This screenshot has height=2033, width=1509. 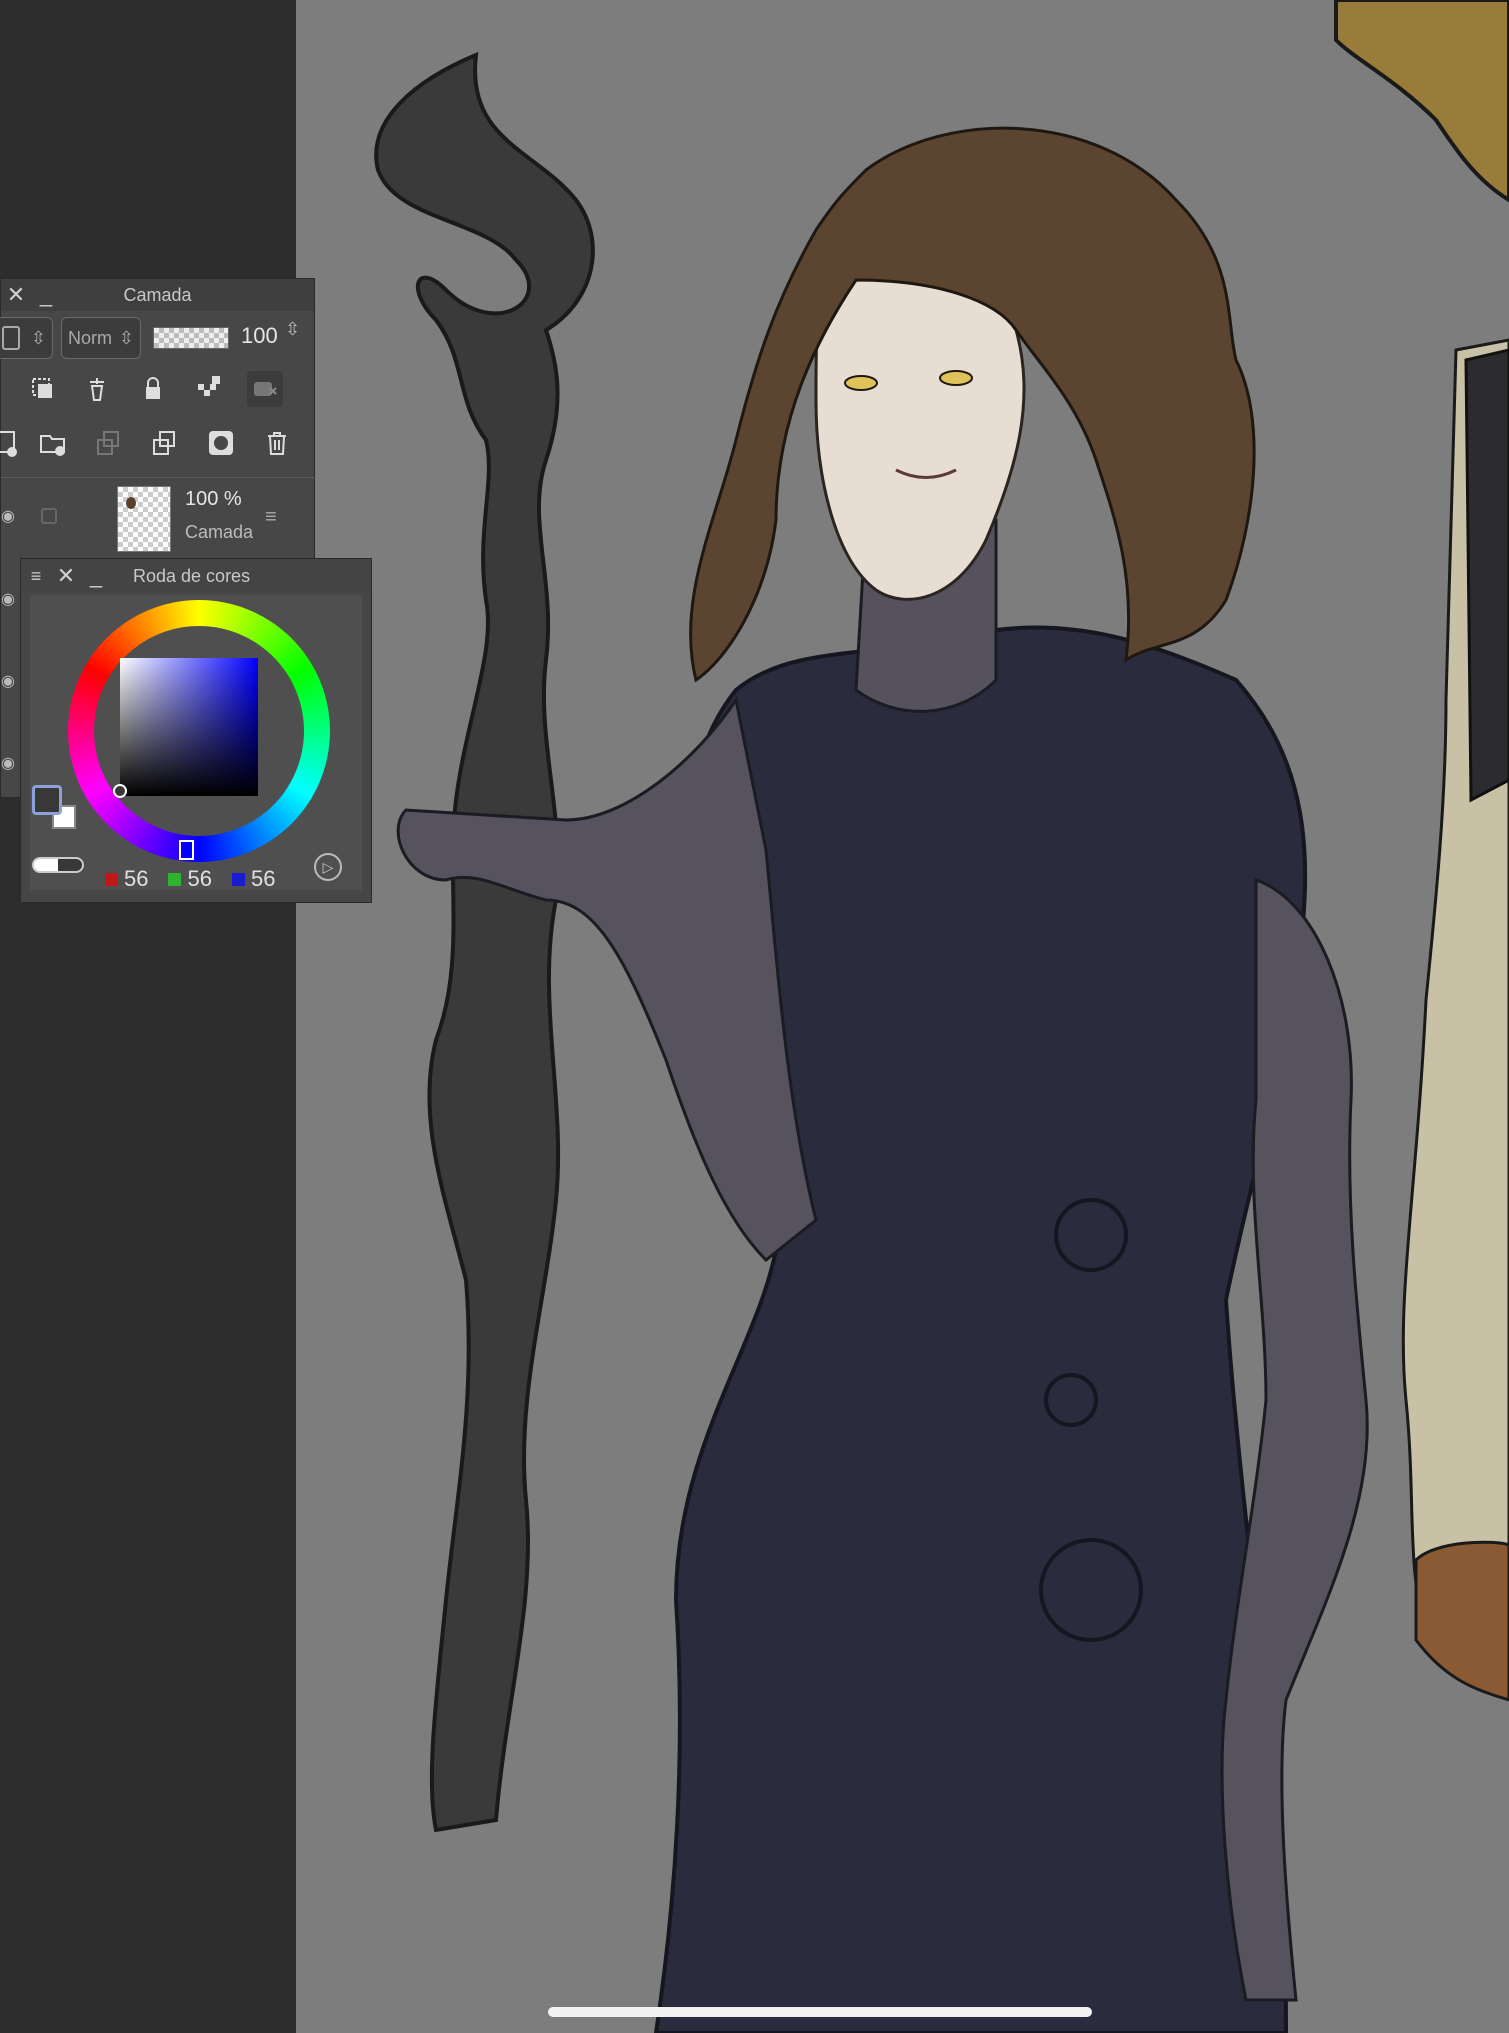 What do you see at coordinates (191, 338) in the screenshot?
I see `opacity-slider` at bounding box center [191, 338].